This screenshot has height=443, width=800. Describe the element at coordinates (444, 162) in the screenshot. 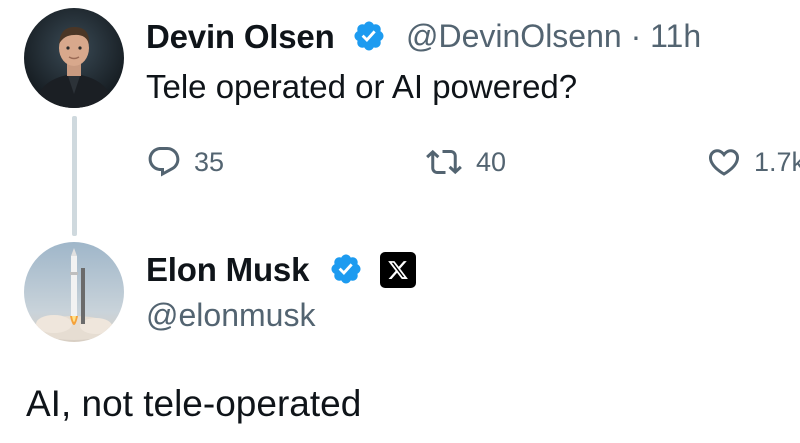

I see `repost-arrows-icon` at that location.